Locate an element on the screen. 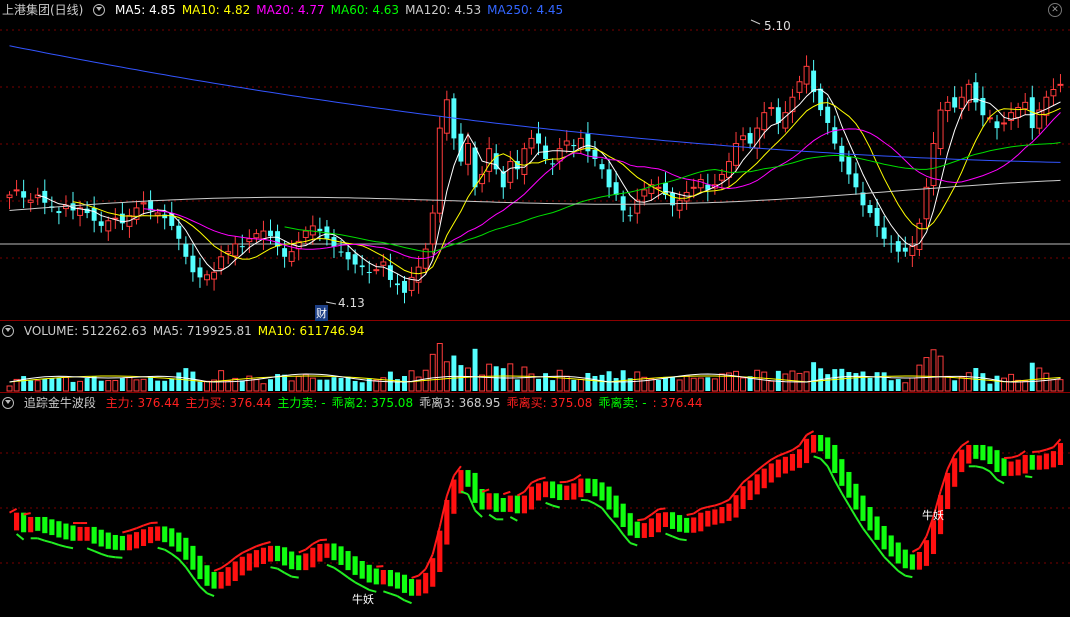 The image size is (1070, 617). dropdown-circle-icon is located at coordinates (99, 10).